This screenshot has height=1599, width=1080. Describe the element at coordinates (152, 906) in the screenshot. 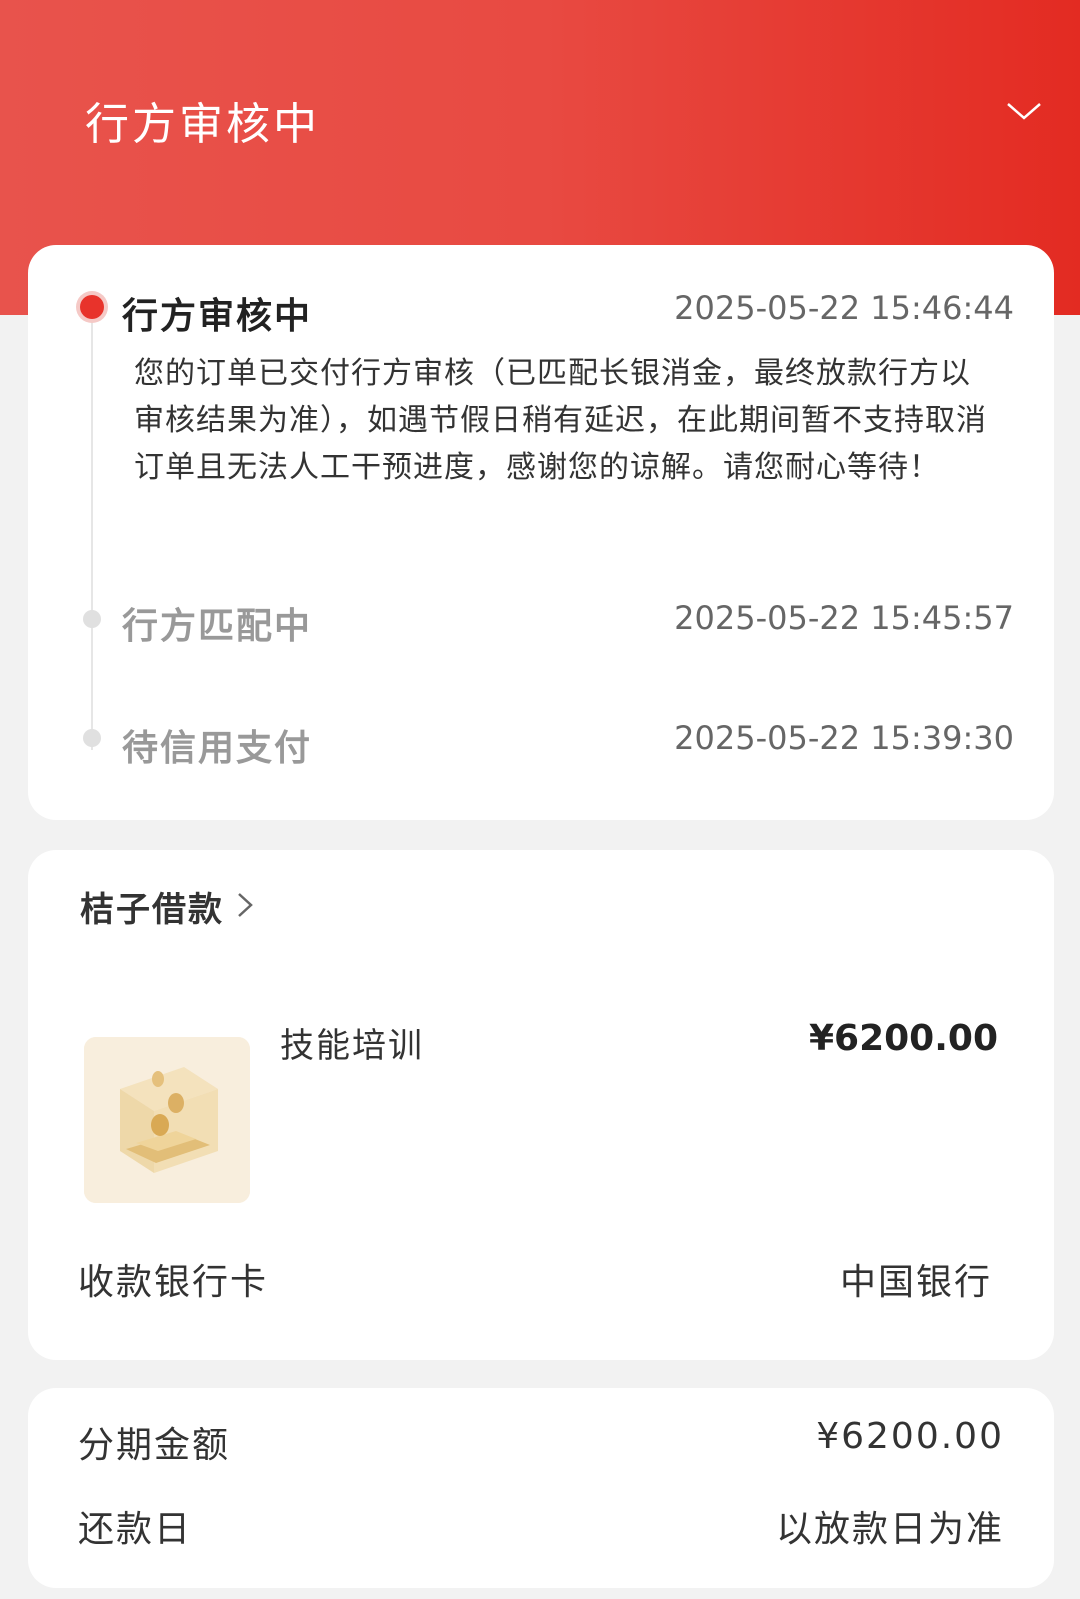

I see `merchant-link: 桔子借款` at that location.